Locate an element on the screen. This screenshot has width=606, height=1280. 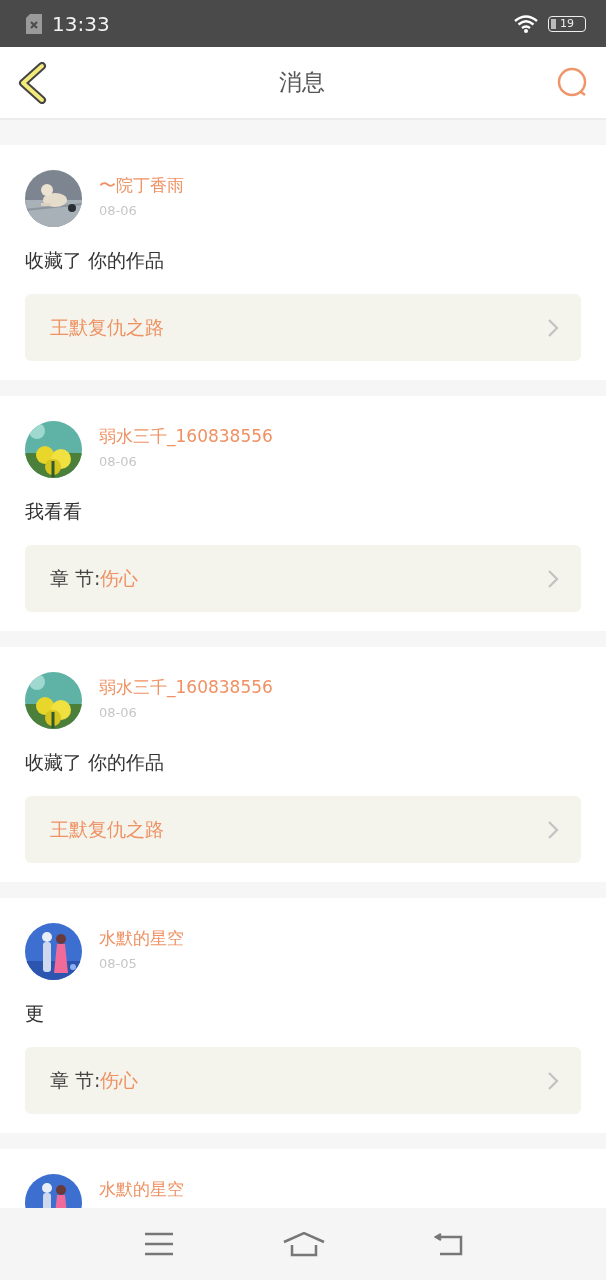
home-button is located at coordinates (304, 1244).